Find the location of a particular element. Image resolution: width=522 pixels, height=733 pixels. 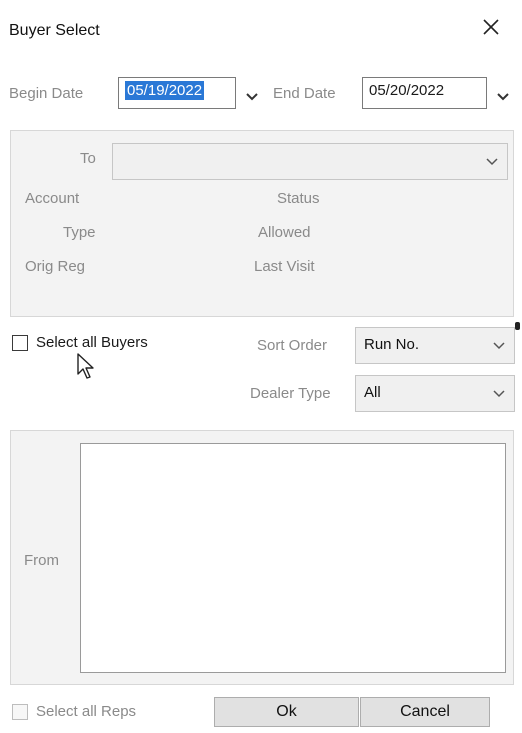

end-date-dropdown is located at coordinates (503, 97).